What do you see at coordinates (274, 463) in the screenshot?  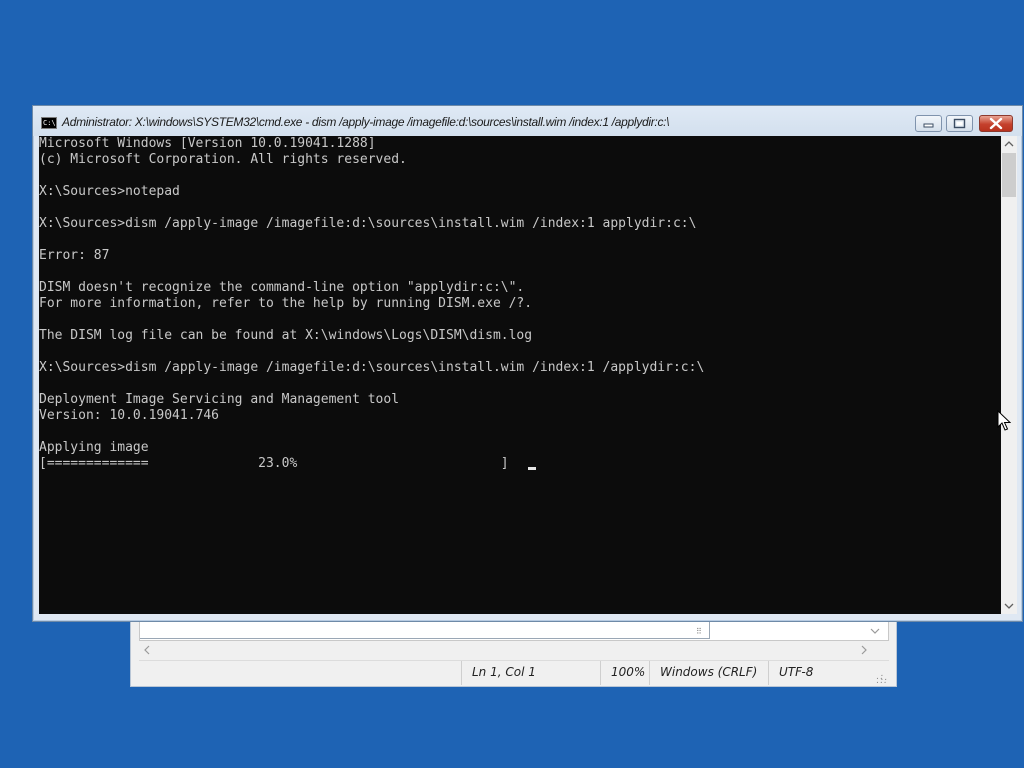 I see `console-line: [============= 23.0% ]` at bounding box center [274, 463].